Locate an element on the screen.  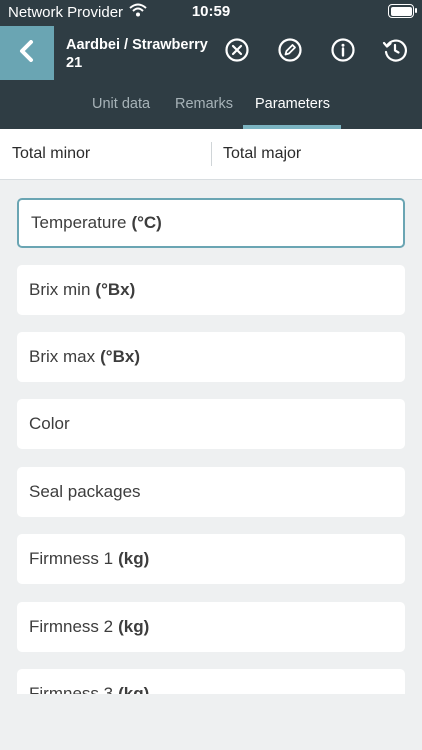
history-button is located at coordinates (395, 52).